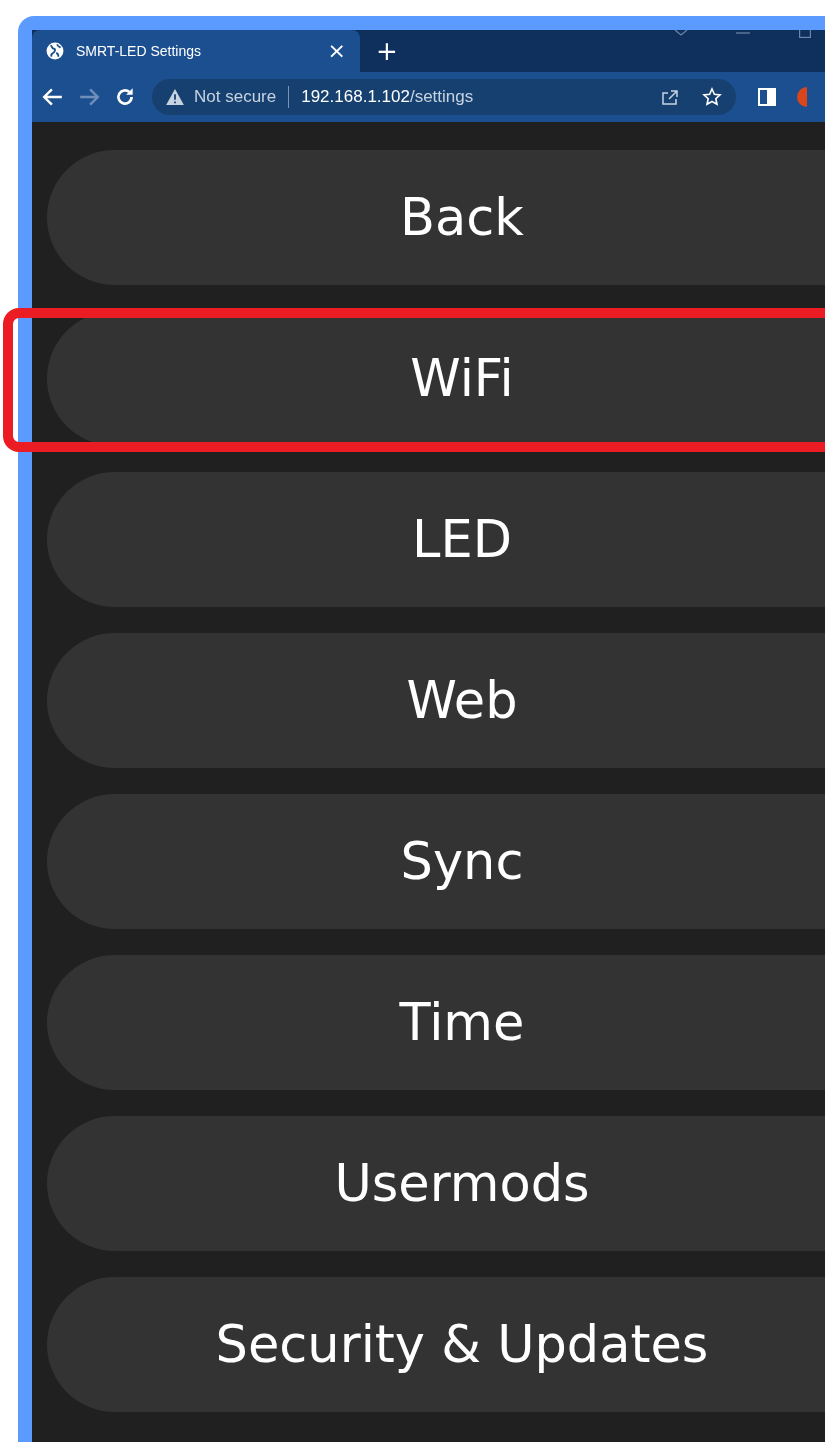  Describe the element at coordinates (436, 1183) in the screenshot. I see `menu-button: Usermods` at that location.